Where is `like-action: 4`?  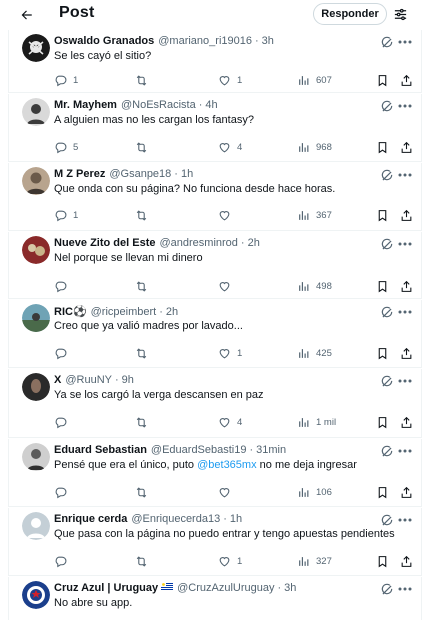 like-action: 4 is located at coordinates (230, 422).